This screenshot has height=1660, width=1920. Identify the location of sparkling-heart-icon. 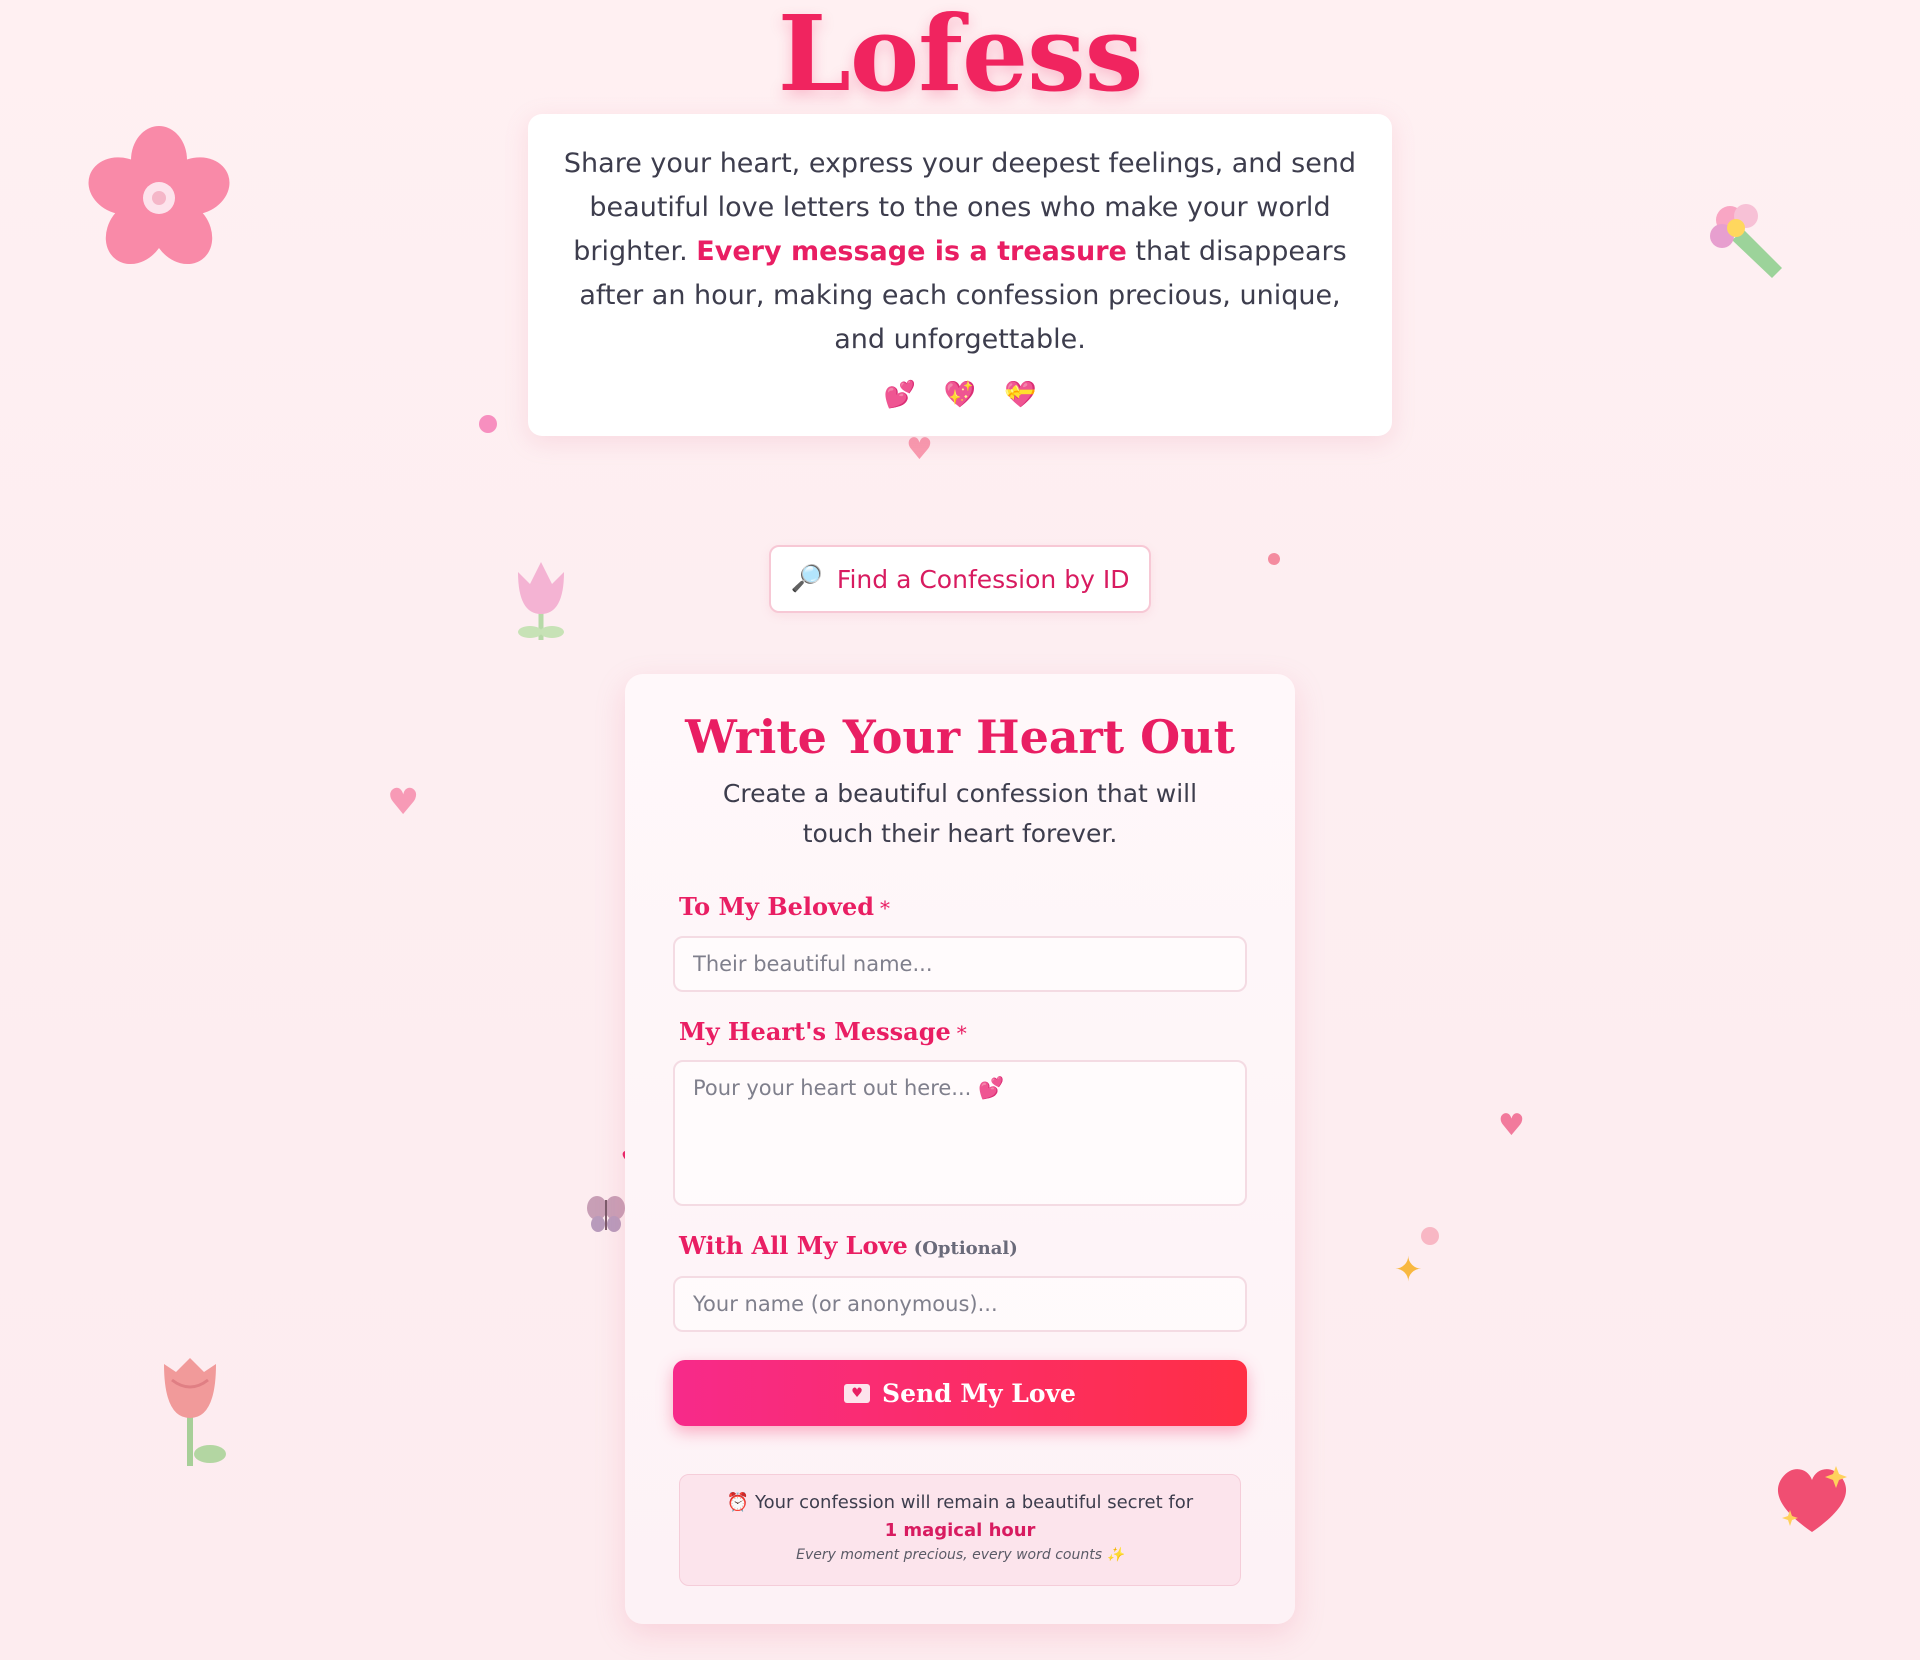
(1812, 1501).